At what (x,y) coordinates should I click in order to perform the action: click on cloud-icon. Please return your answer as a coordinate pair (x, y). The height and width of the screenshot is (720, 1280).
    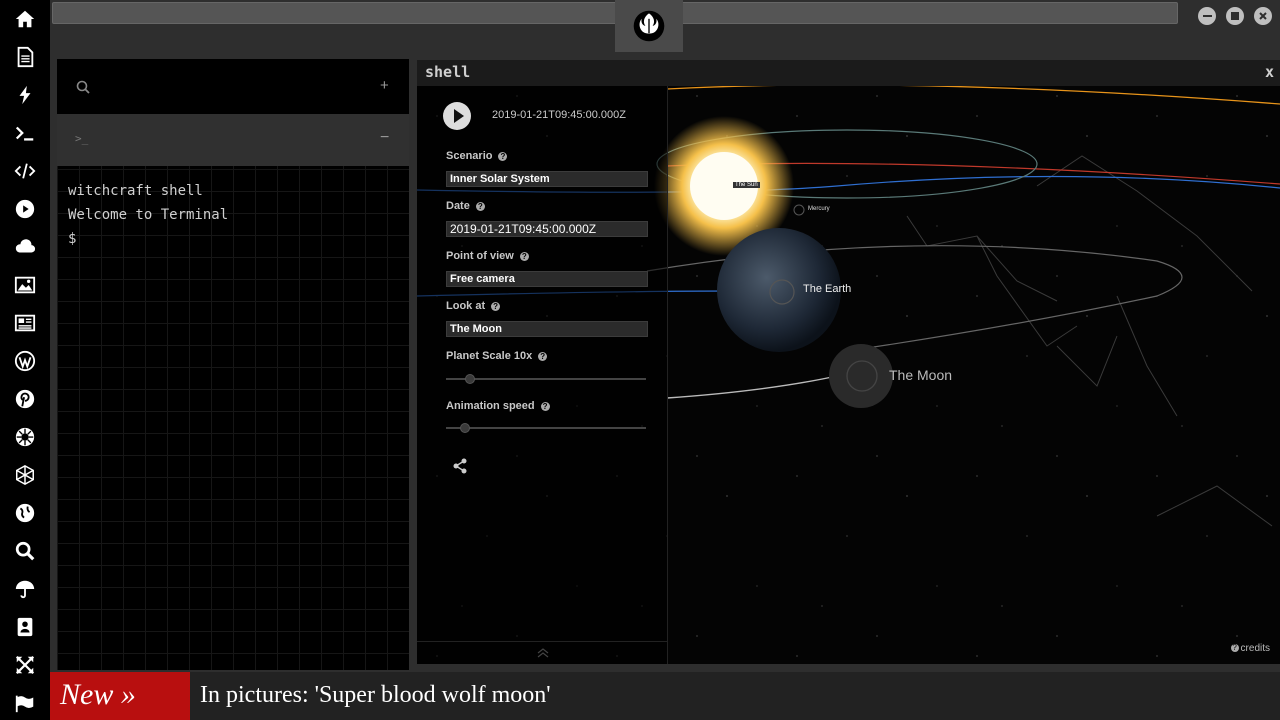
    Looking at the image, I should click on (25, 247).